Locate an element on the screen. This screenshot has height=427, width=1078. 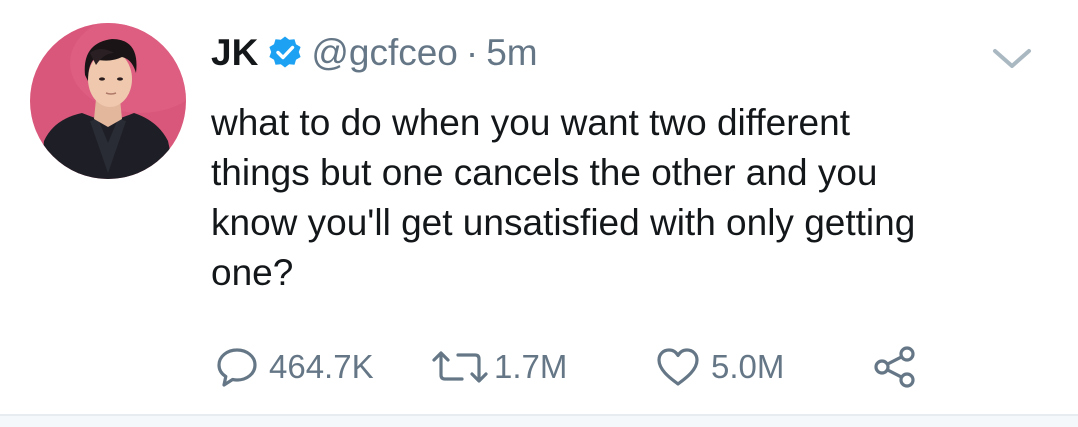
retweet-button: 1.7M is located at coordinates (498, 367).